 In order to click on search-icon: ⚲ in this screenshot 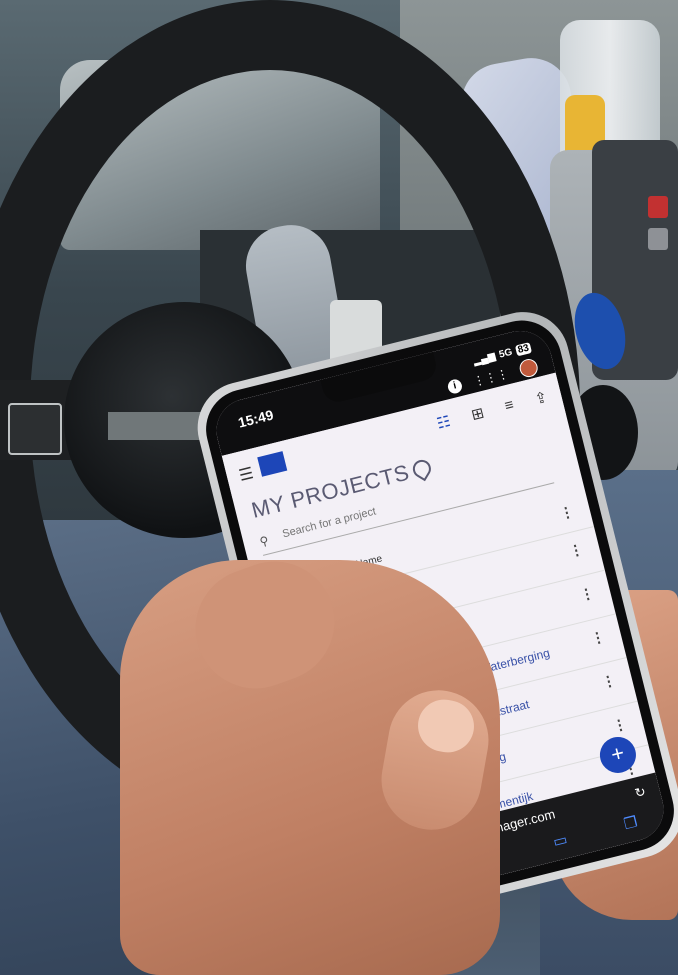, I will do `click(264, 541)`.